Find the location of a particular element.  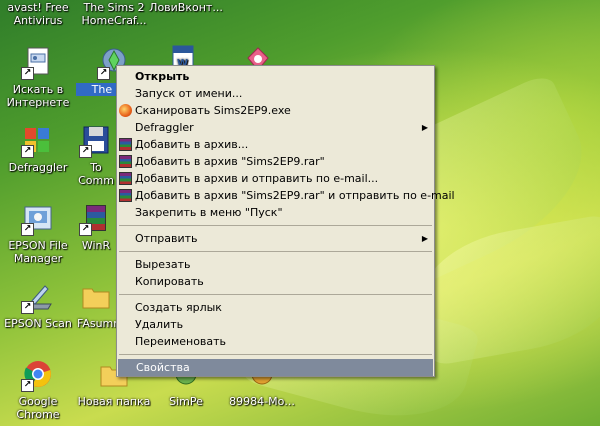

menu-item-label: Добавить в архив "Sims2EP9.rar" is located at coordinates (230, 161).